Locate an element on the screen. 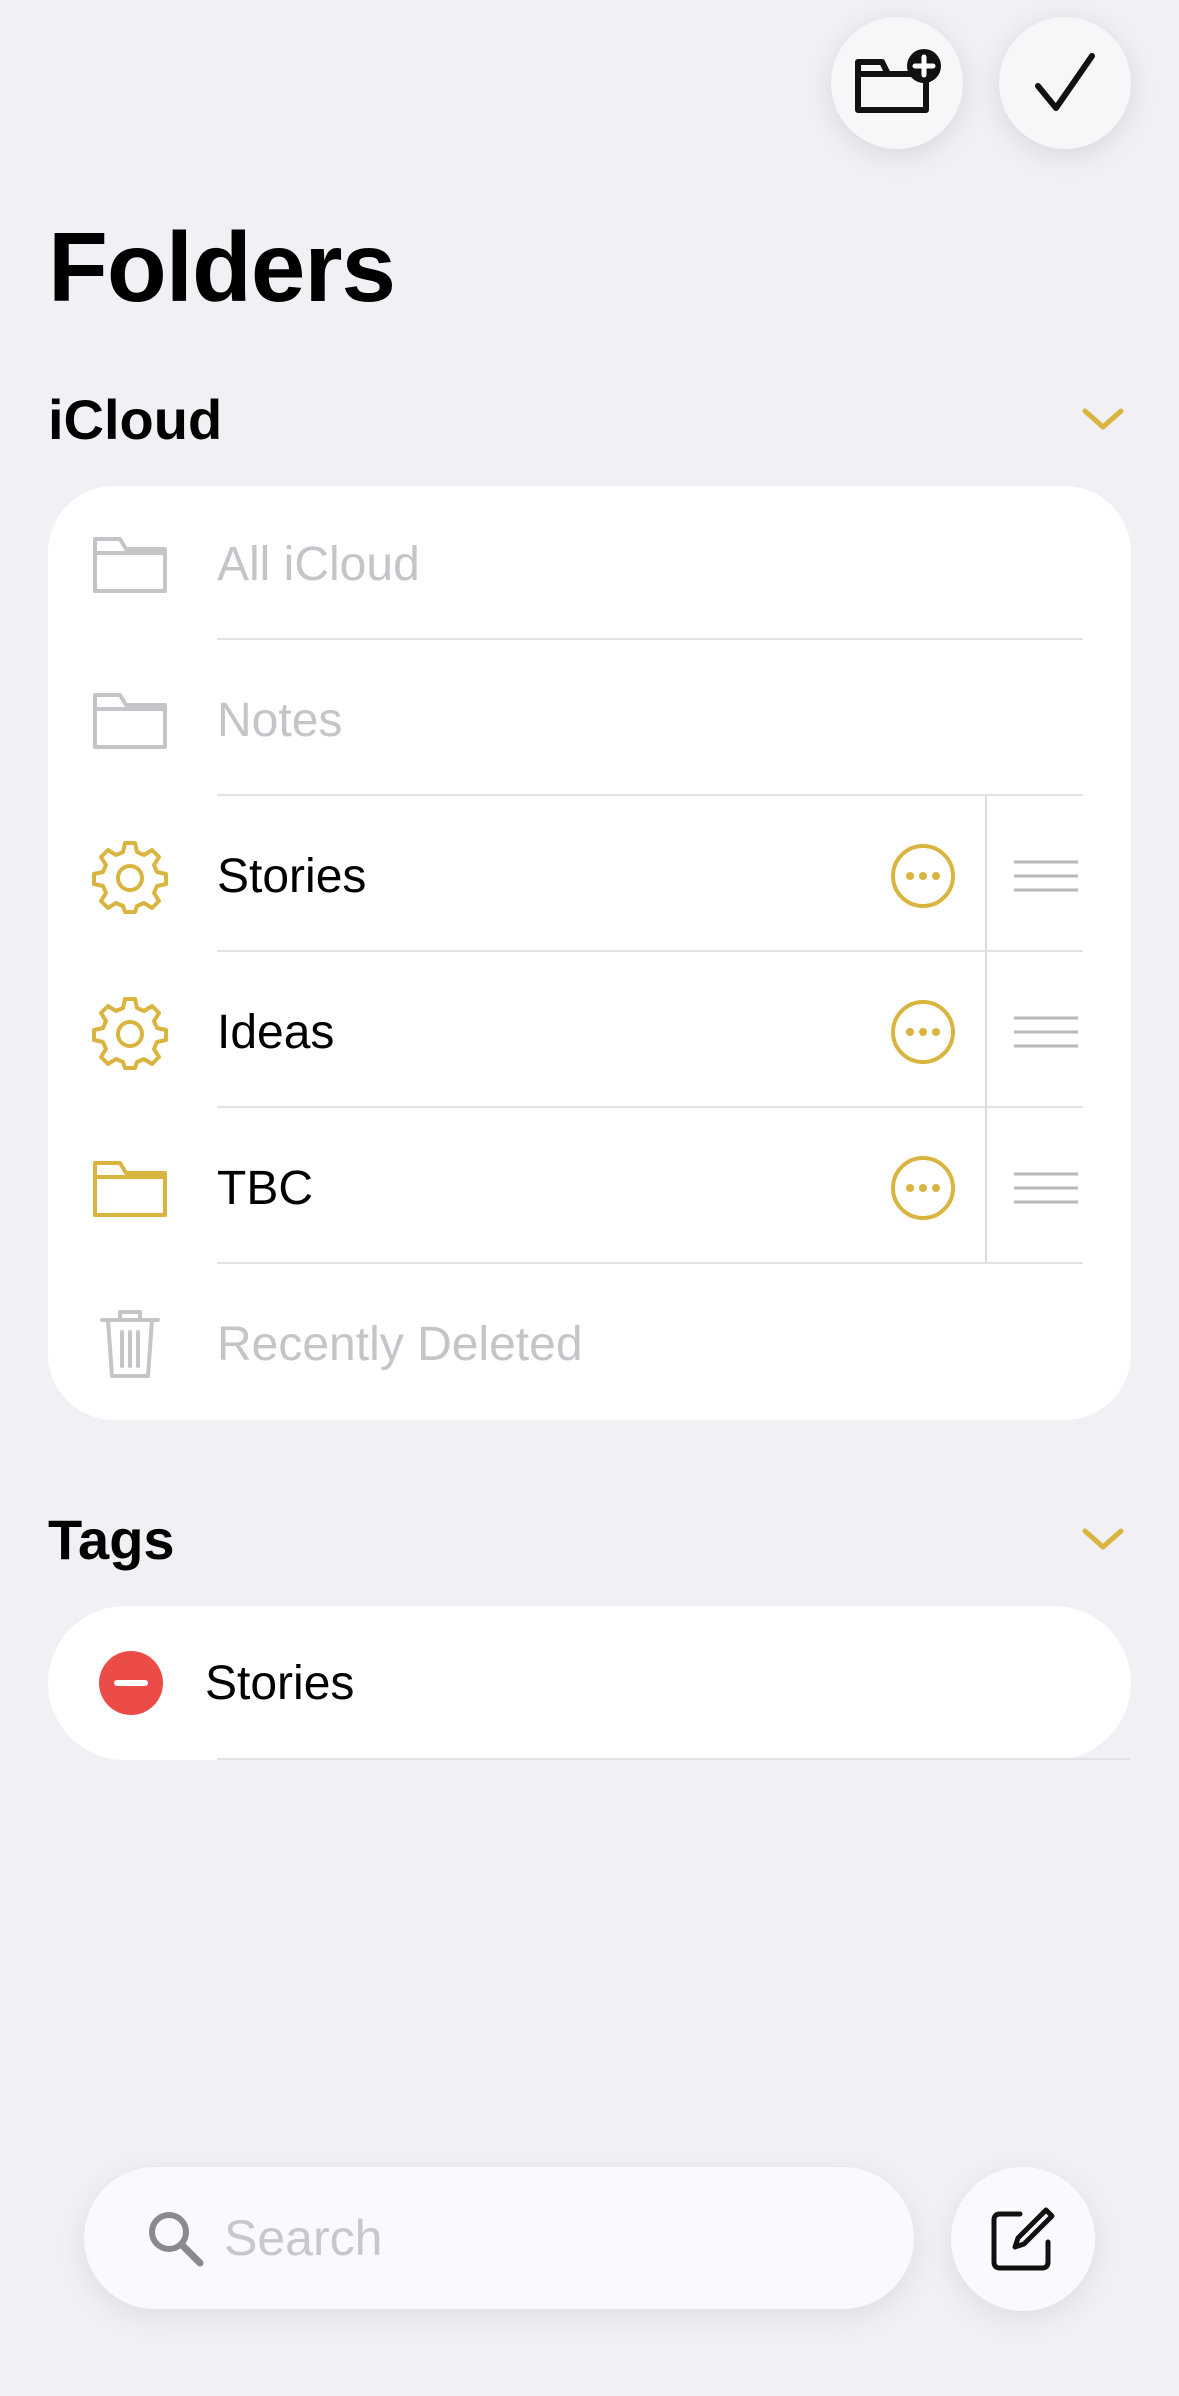 This screenshot has height=2396, width=1179. folder-label: All iCloud is located at coordinates (318, 564).